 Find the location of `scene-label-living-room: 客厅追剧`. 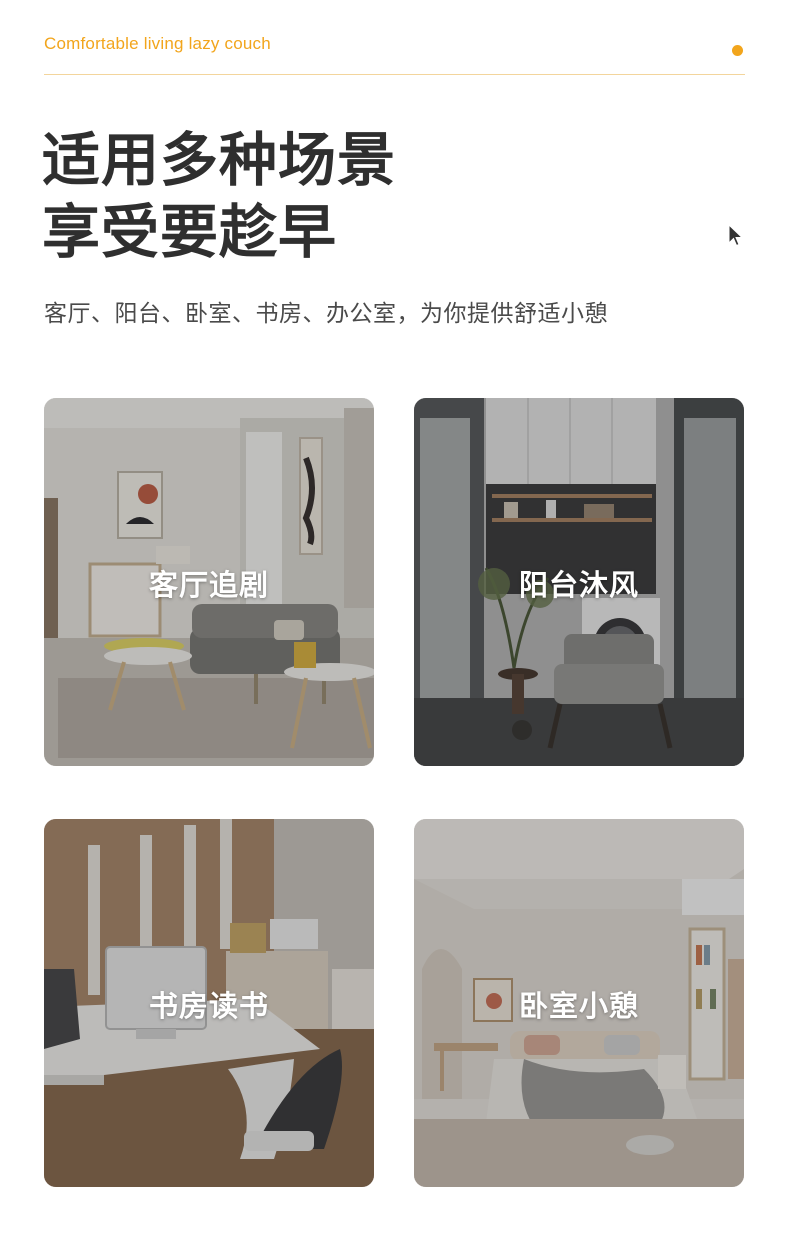

scene-label-living-room: 客厅追剧 is located at coordinates (208, 585).